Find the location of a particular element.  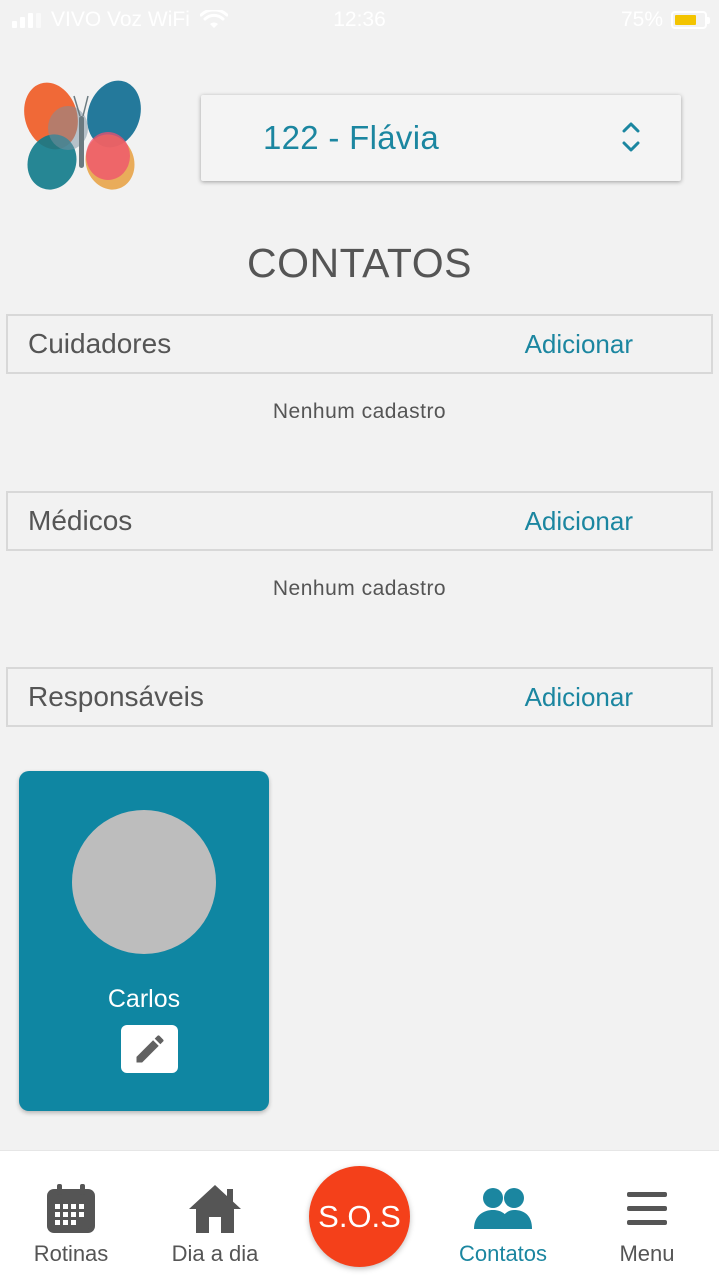

battery-icon is located at coordinates (690, 20).